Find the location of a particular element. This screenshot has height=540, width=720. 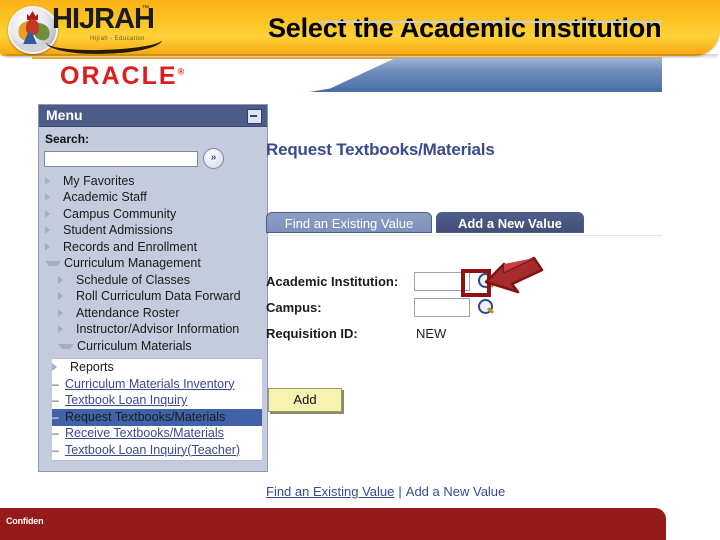

menu-item-roll-curriculum-data-forward: Roll Curriculum Data Forward is located at coordinates (153, 297).